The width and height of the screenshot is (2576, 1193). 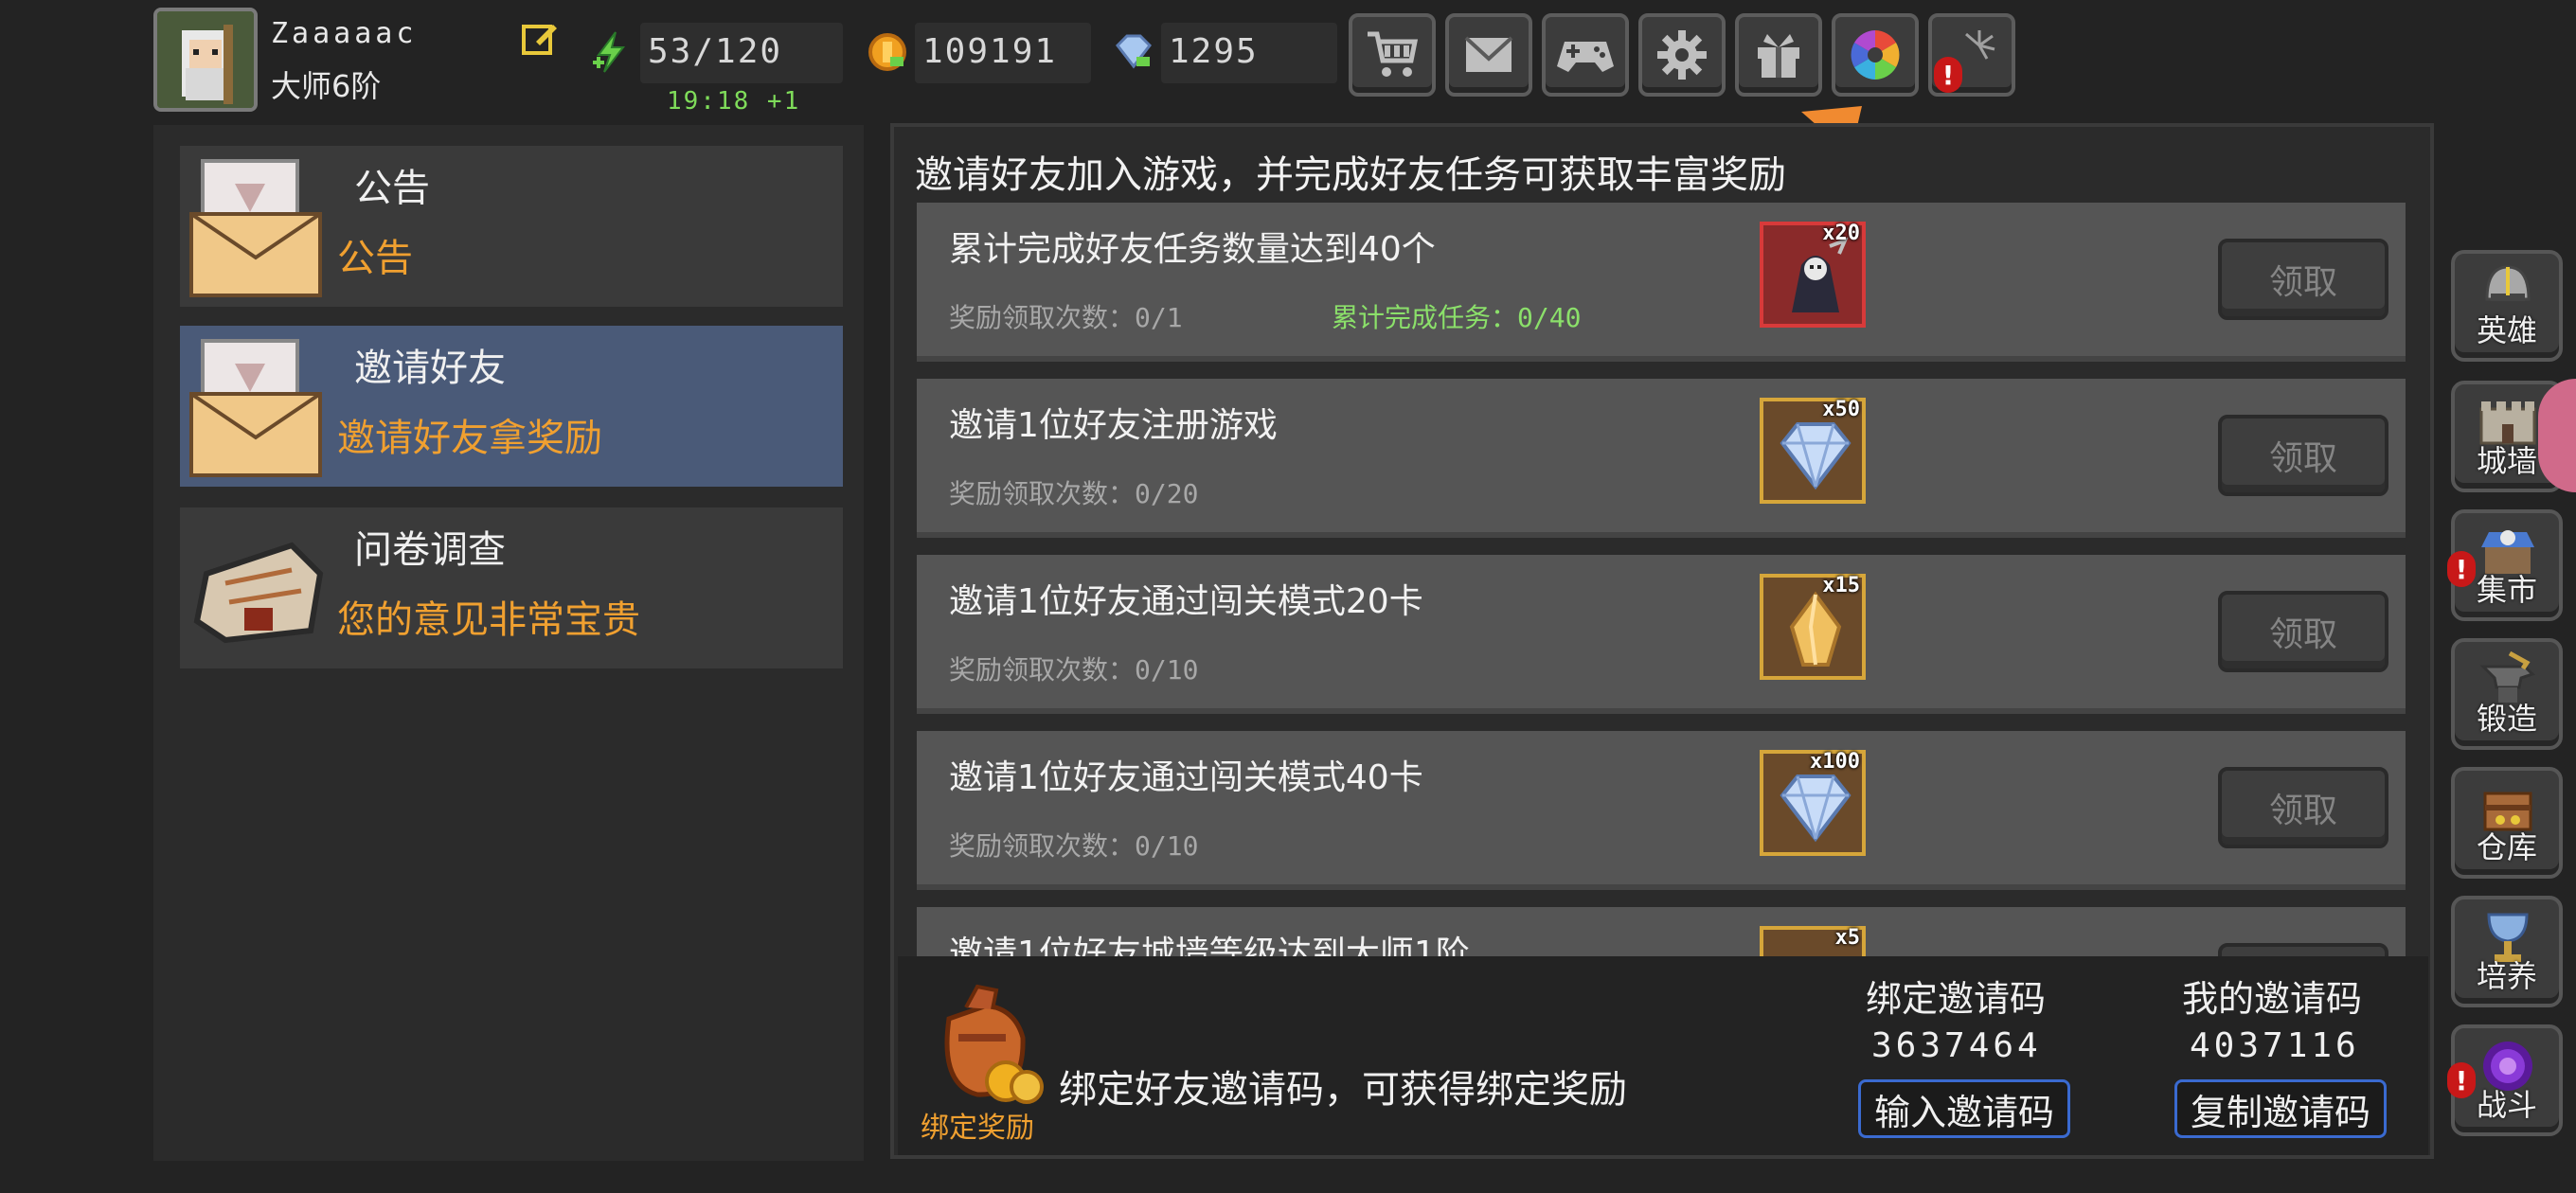 I want to click on energy-value: 53/120, so click(x=715, y=51).